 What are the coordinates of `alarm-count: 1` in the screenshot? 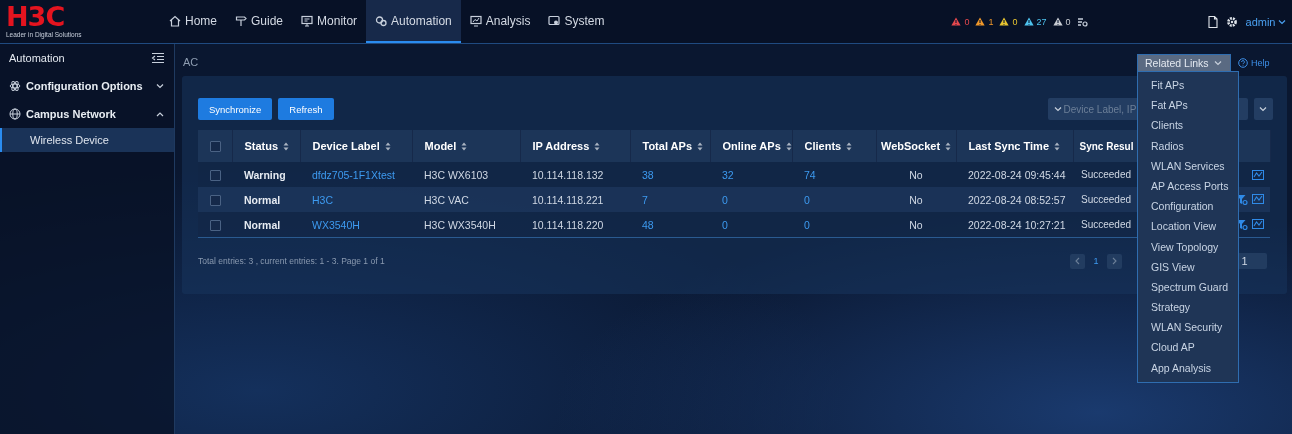 It's located at (991, 21).